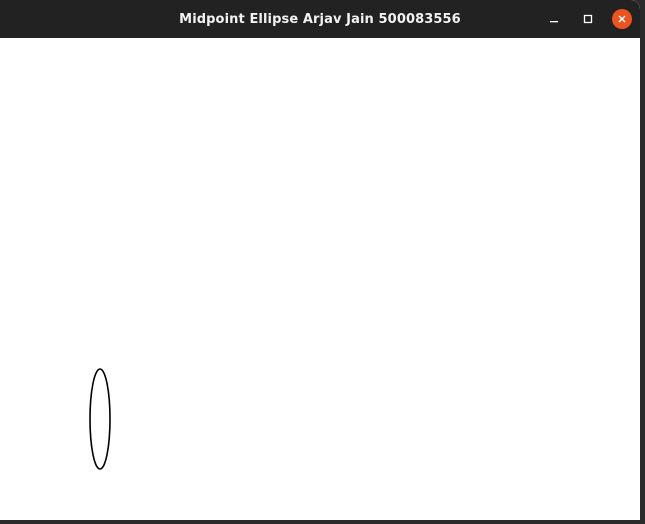  I want to click on maximize-button, so click(588, 19).